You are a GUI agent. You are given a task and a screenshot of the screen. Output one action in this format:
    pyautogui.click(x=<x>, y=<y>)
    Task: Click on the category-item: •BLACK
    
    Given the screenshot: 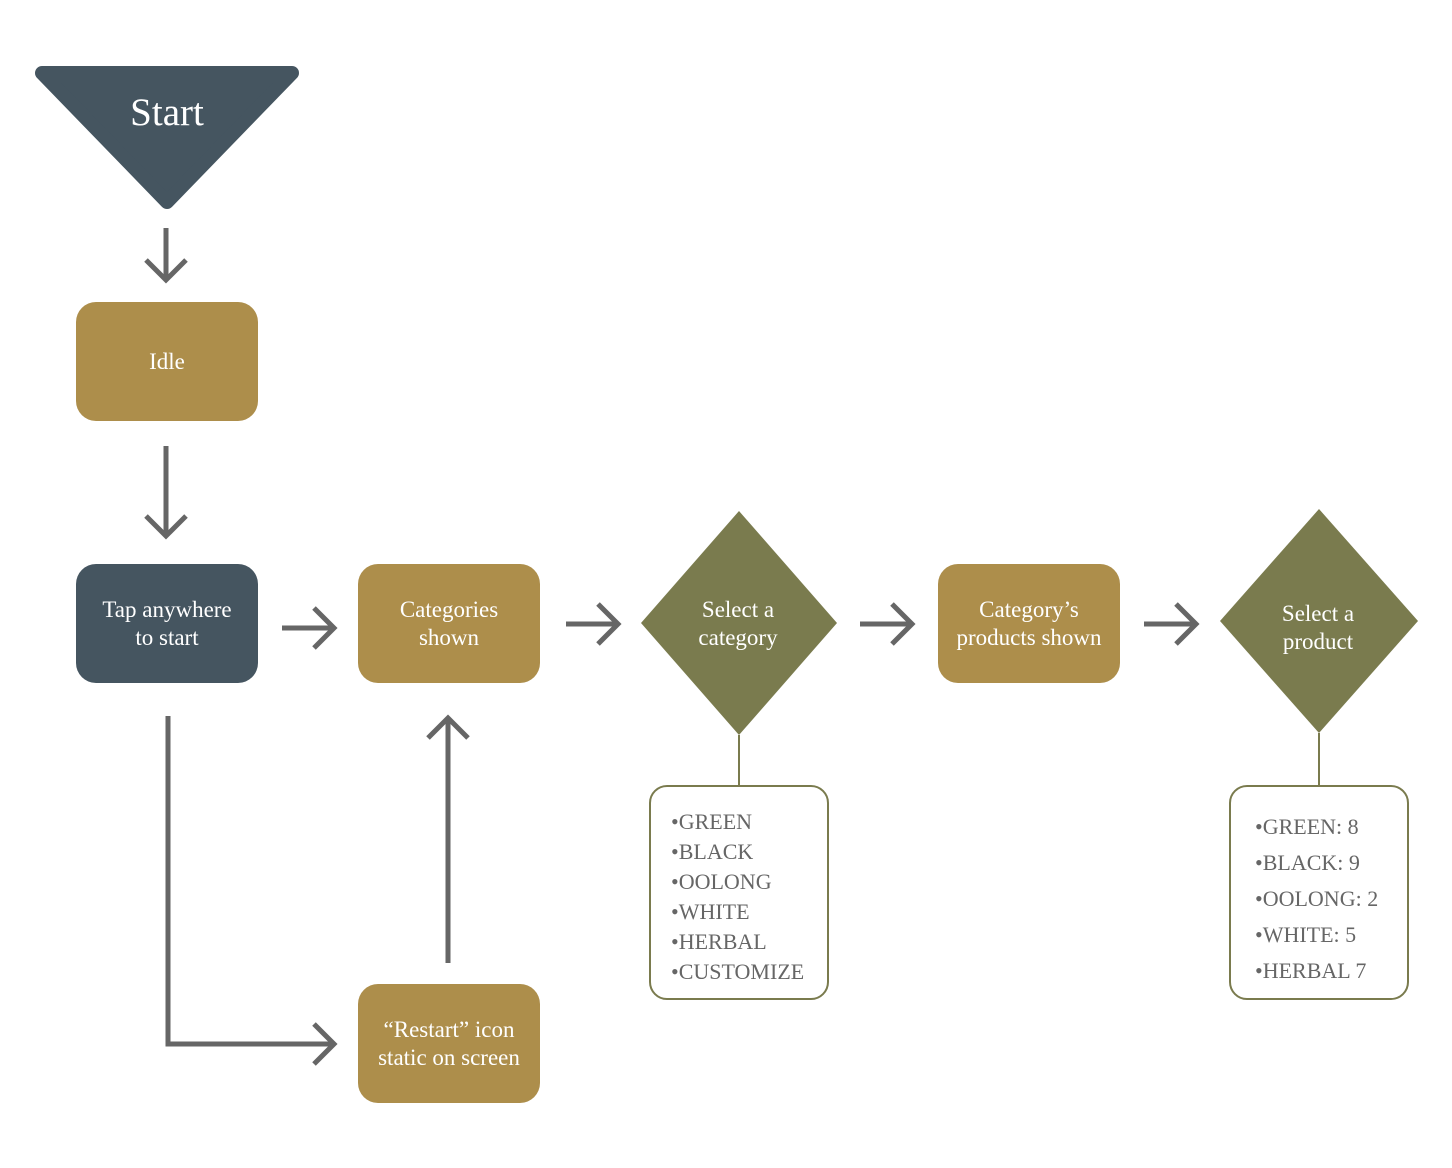 What is the action you would take?
    pyautogui.click(x=712, y=851)
    